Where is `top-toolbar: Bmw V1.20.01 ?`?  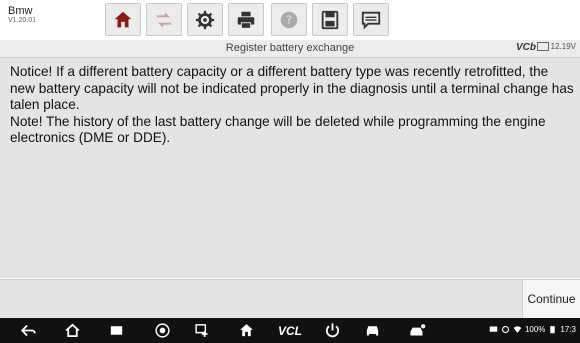
top-toolbar: Bmw V1.20.01 ? is located at coordinates (290, 20).